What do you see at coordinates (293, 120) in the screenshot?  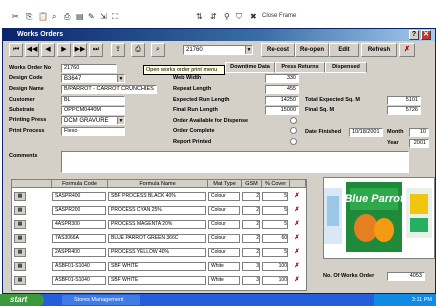 I see `order-available-radio` at bounding box center [293, 120].